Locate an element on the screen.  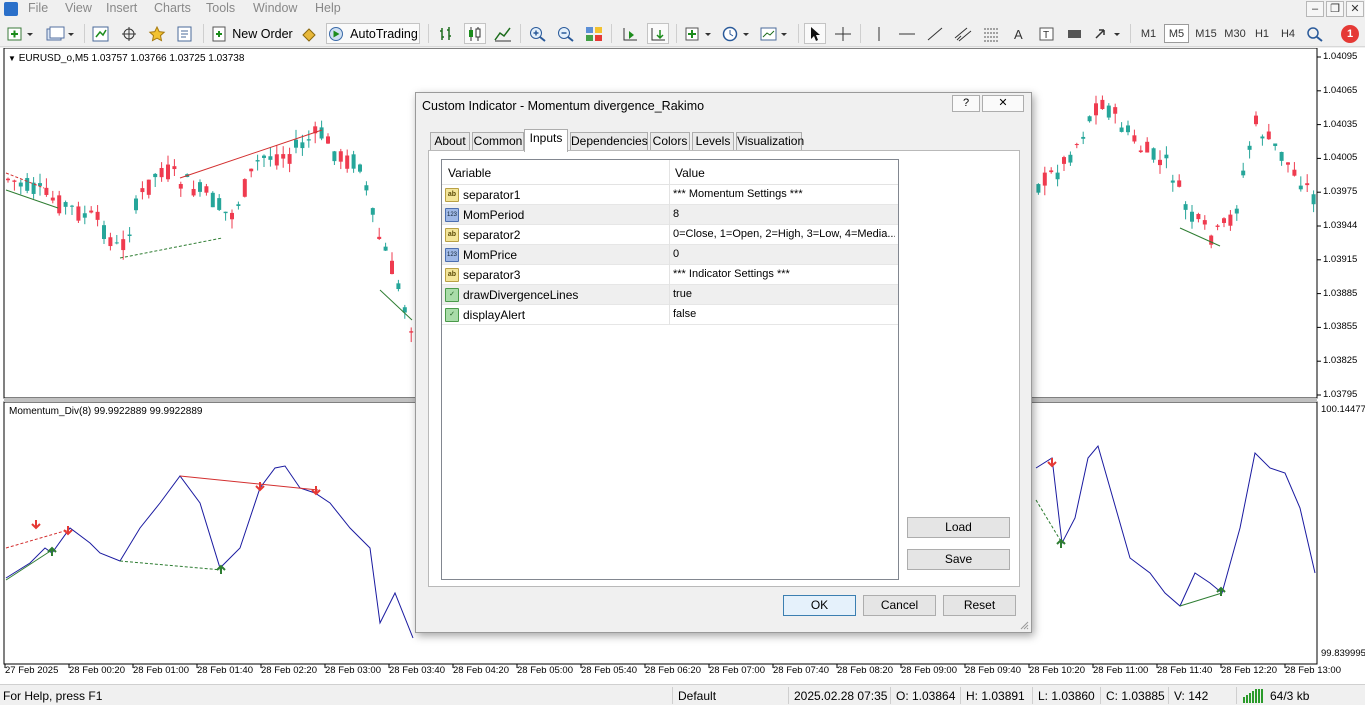
equidistant-channel-icon is located at coordinates (963, 33).